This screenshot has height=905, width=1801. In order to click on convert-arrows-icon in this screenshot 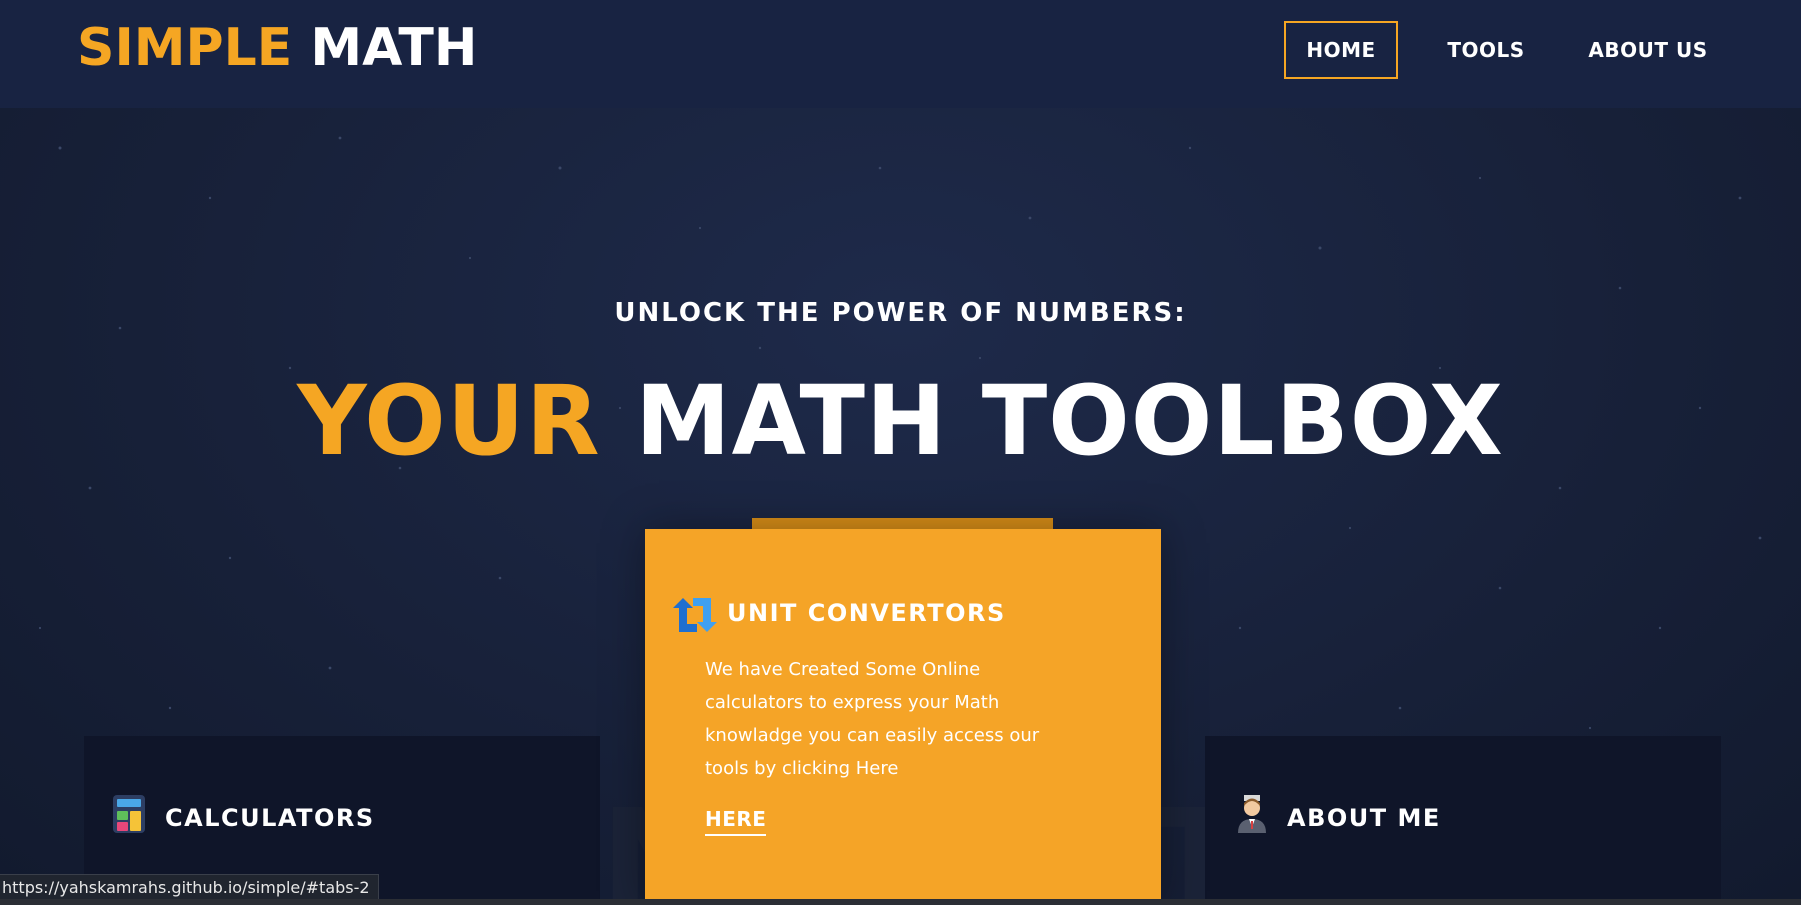, I will do `click(695, 615)`.